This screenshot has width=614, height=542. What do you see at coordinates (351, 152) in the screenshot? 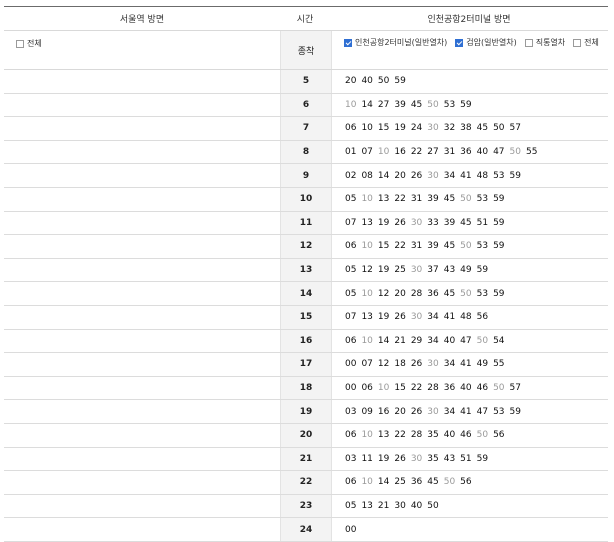
I see `minute-value: 01` at bounding box center [351, 152].